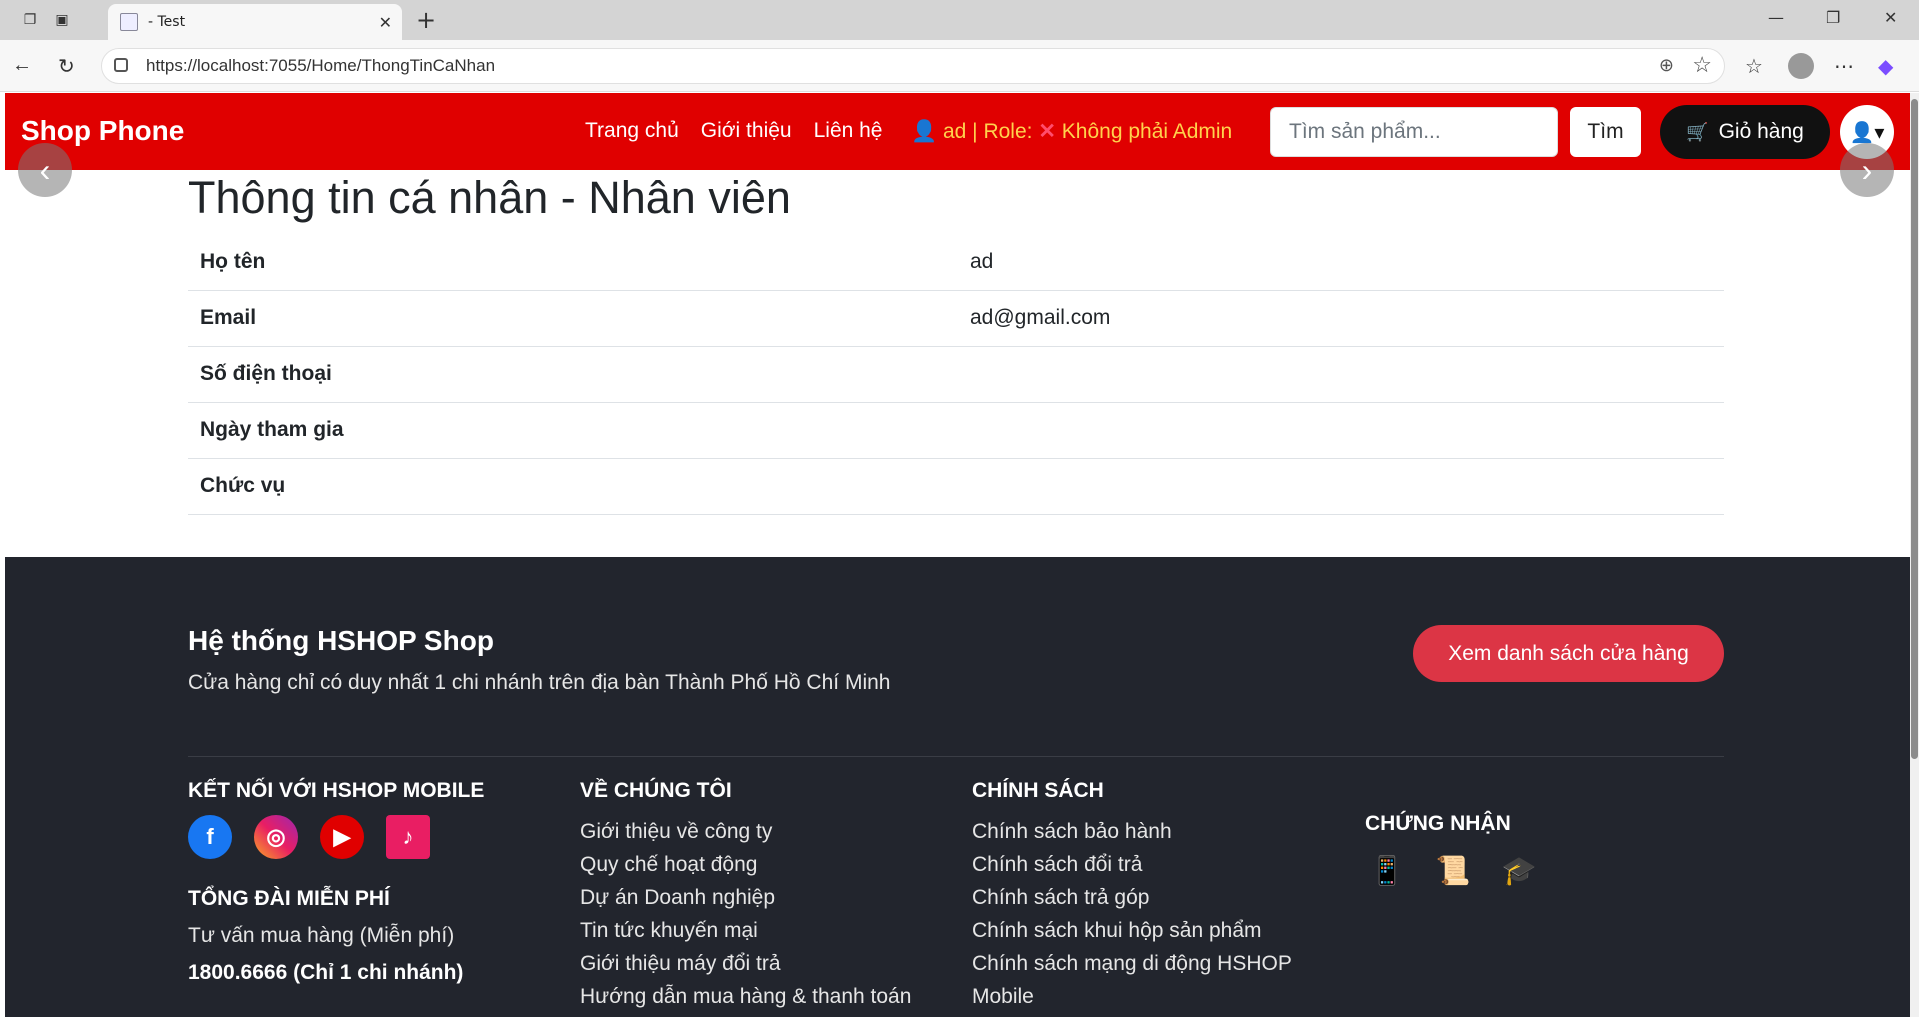 The width and height of the screenshot is (1919, 1017). What do you see at coordinates (956, 756) in the screenshot?
I see `footer-divider` at bounding box center [956, 756].